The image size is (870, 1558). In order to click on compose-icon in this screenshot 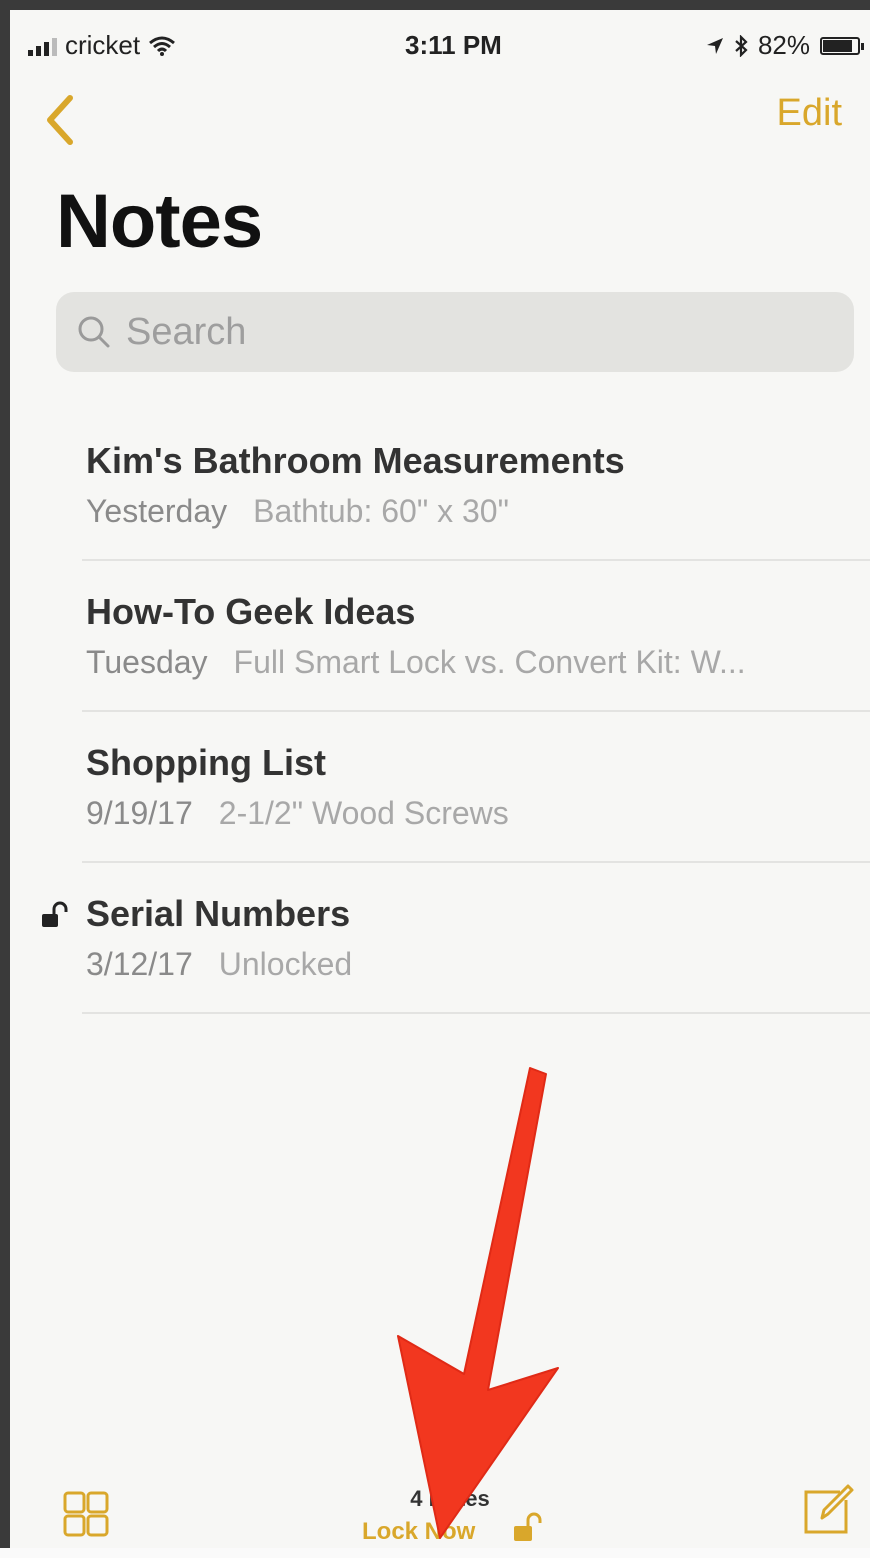, I will do `click(828, 1510)`.